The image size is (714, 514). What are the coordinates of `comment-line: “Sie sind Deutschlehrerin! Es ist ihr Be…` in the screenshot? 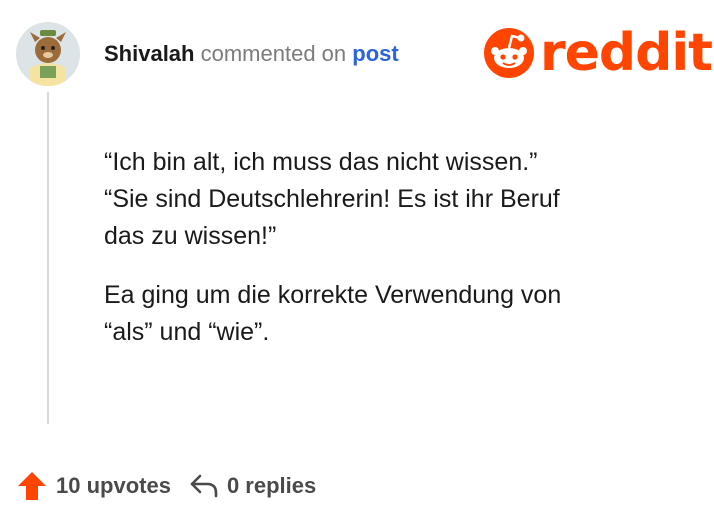 It's located at (332, 199).